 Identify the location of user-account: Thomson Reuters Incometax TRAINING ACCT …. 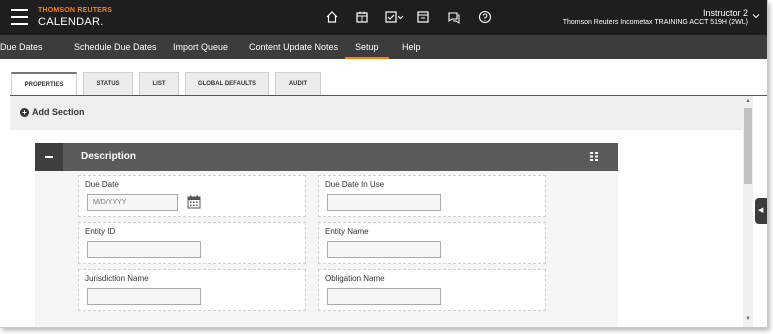
(655, 22).